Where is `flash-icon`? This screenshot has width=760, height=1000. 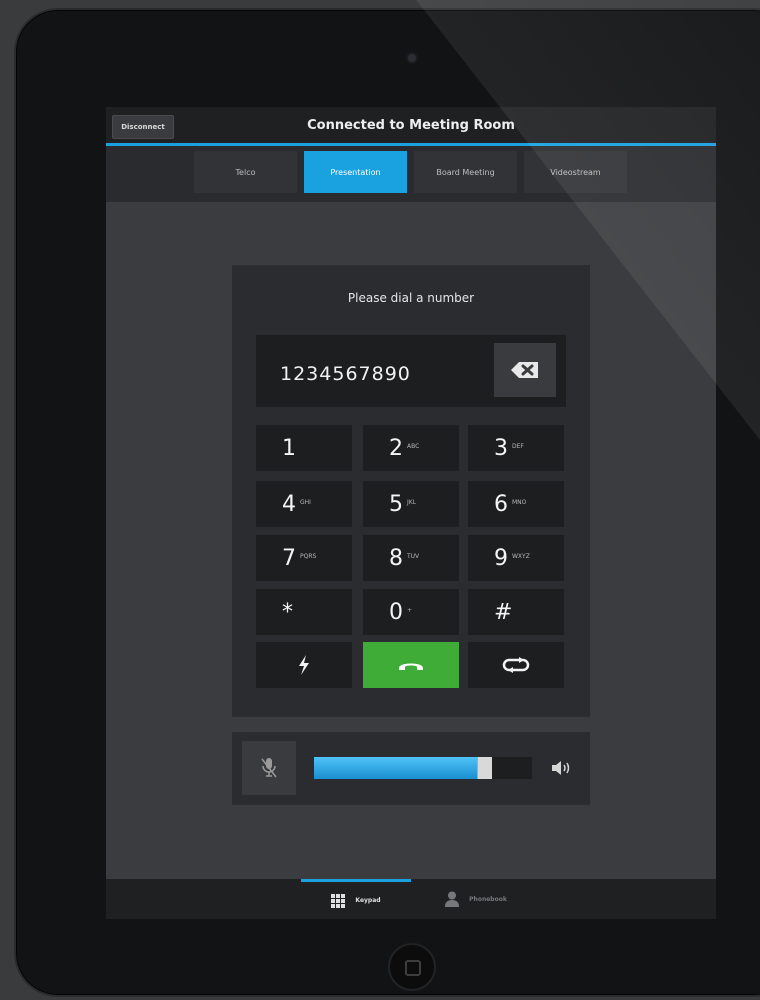 flash-icon is located at coordinates (304, 665).